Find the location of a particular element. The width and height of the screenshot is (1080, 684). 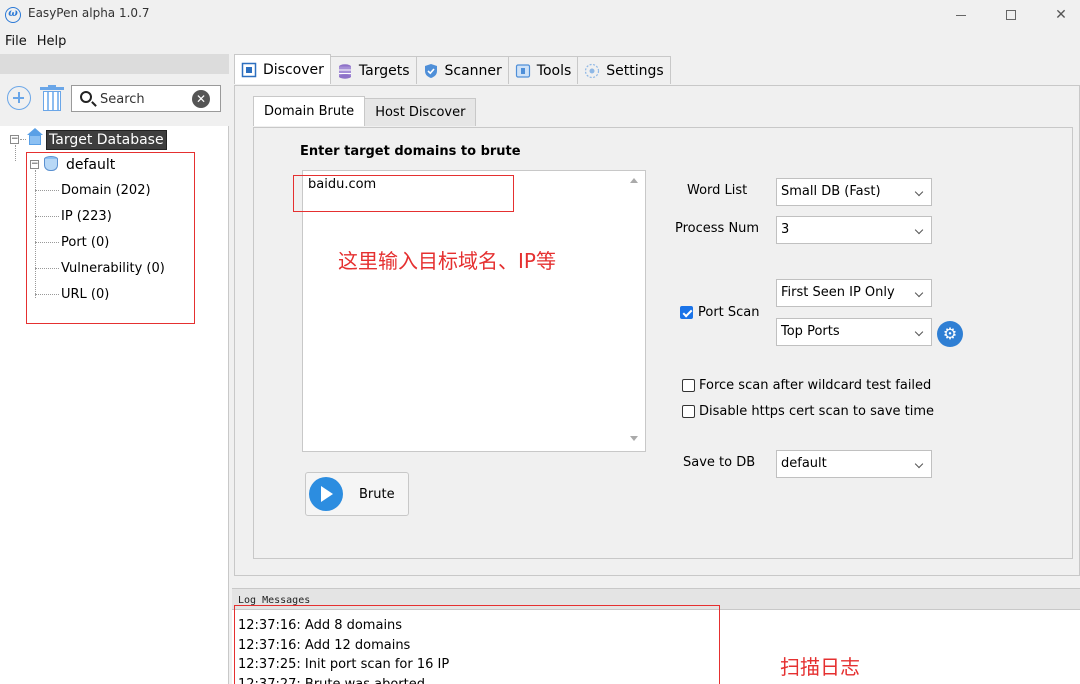

disable-https-checkbox is located at coordinates (688, 411).